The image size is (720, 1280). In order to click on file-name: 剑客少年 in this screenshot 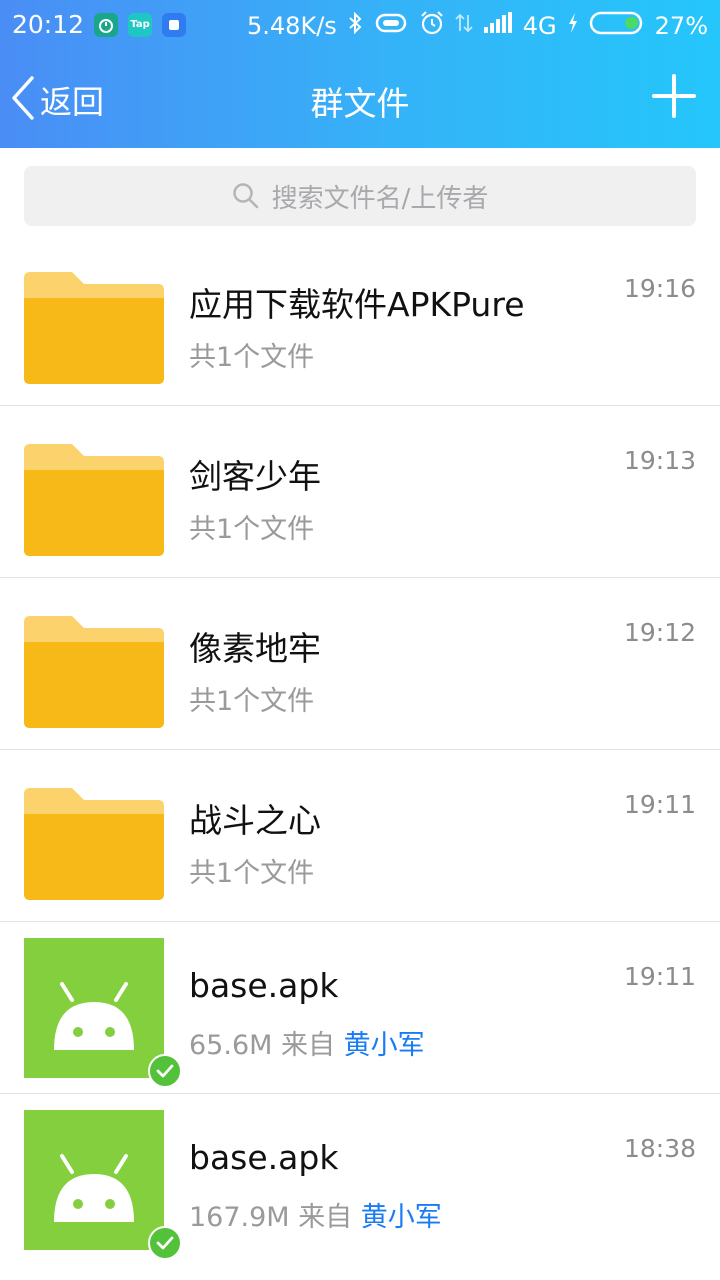, I will do `click(255, 476)`.